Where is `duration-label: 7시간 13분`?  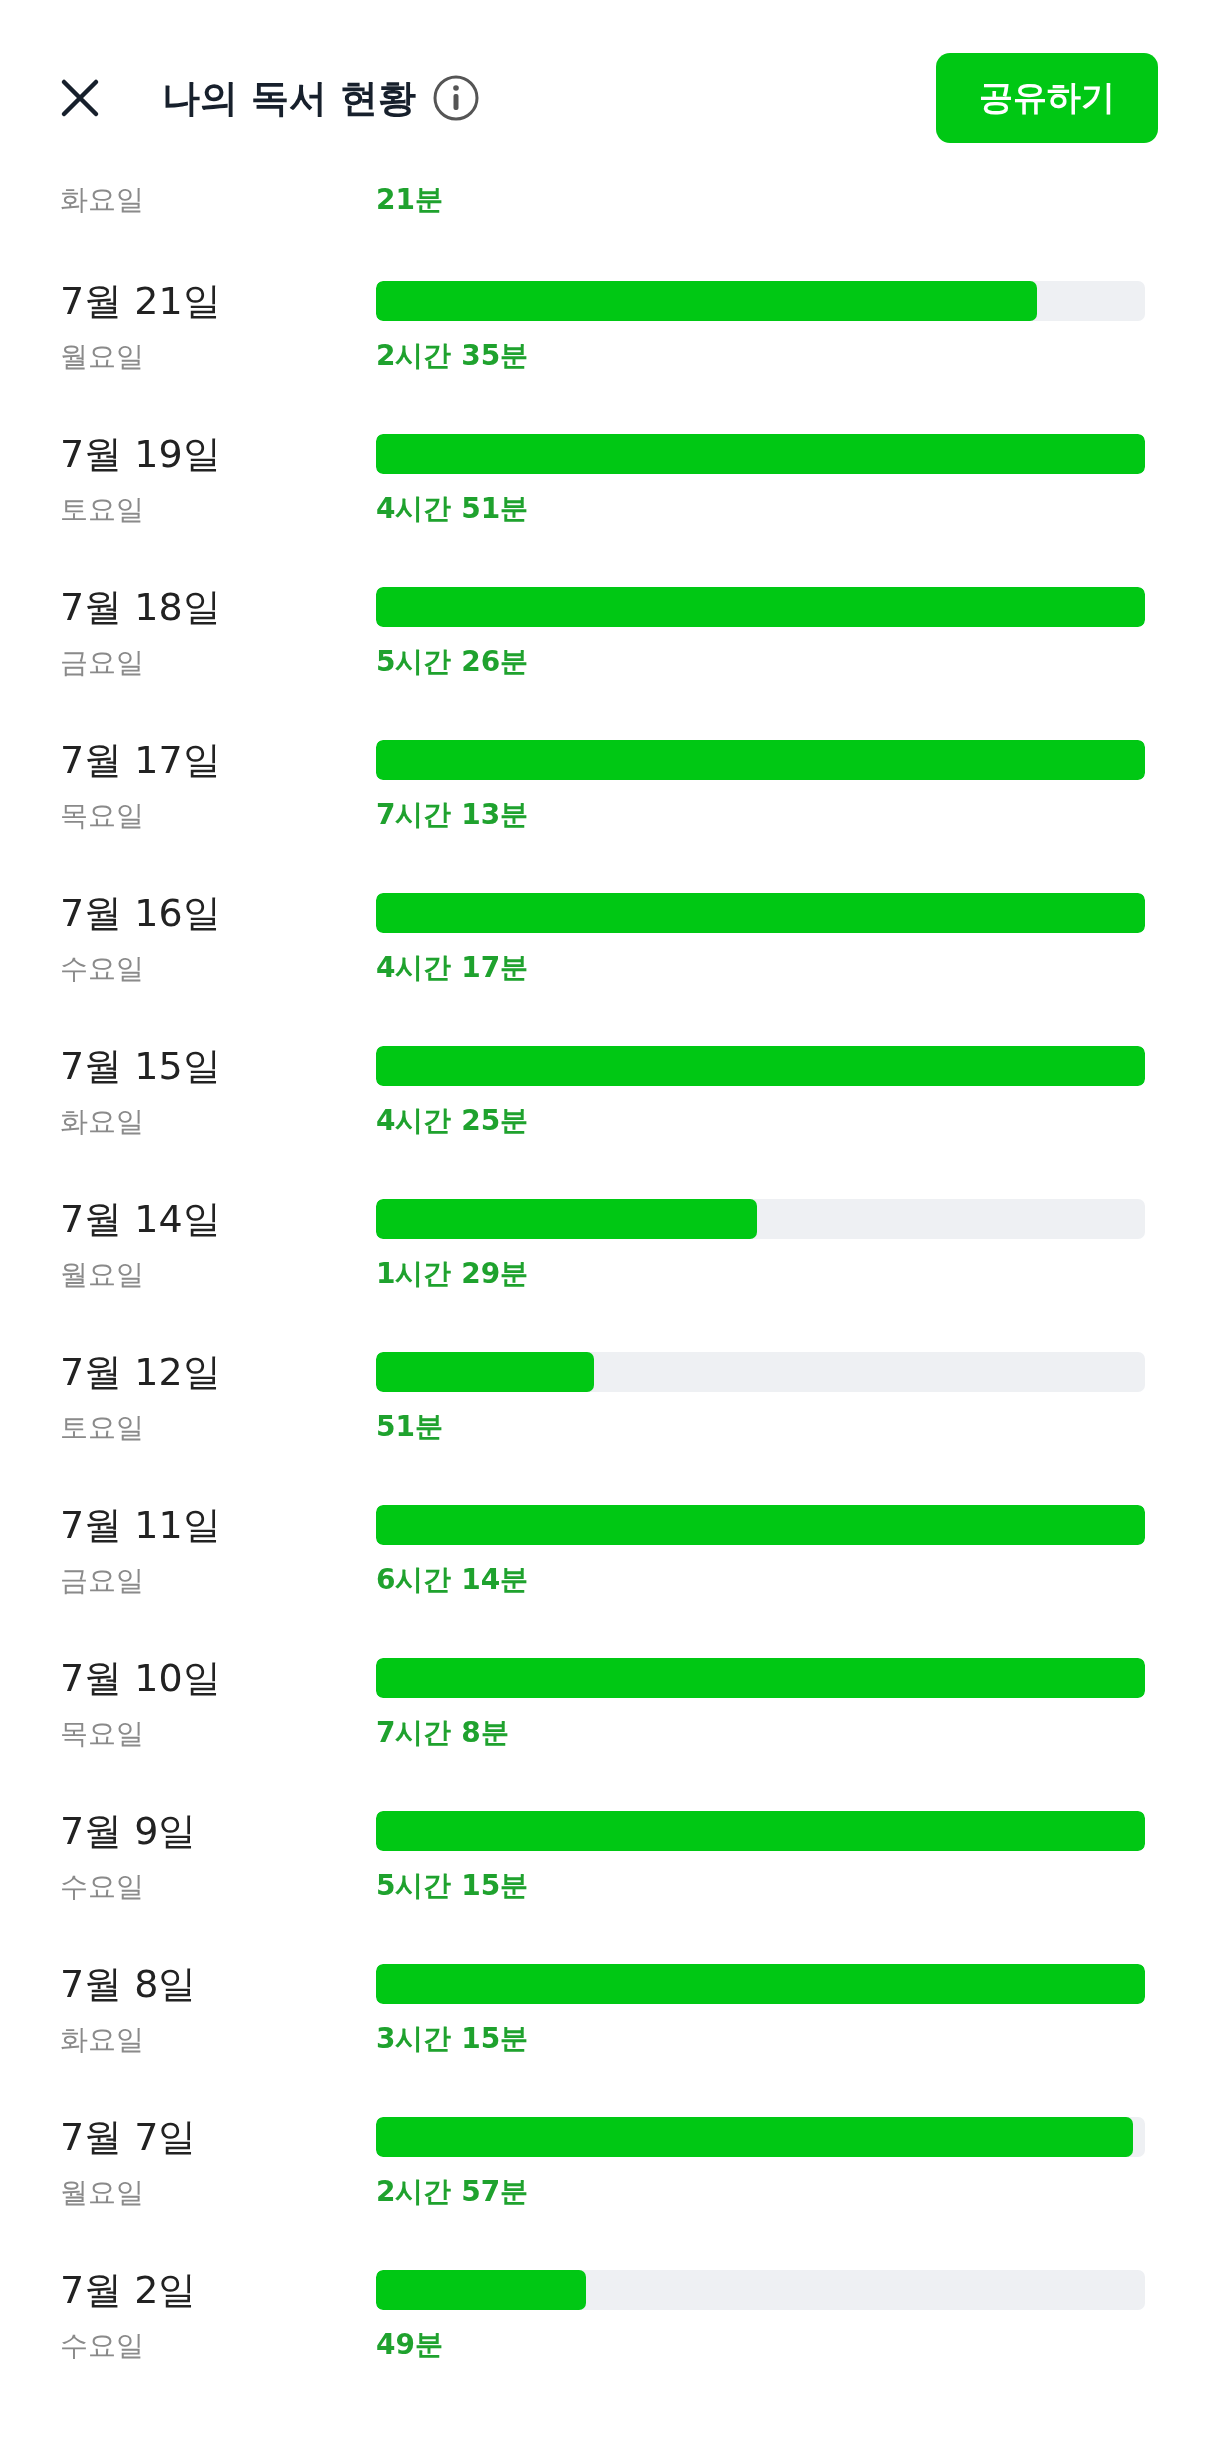
duration-label: 7시간 13분 is located at coordinates (452, 815).